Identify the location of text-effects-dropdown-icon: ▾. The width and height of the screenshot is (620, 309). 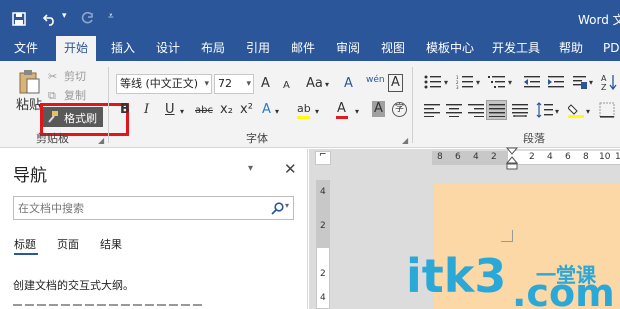
(277, 112).